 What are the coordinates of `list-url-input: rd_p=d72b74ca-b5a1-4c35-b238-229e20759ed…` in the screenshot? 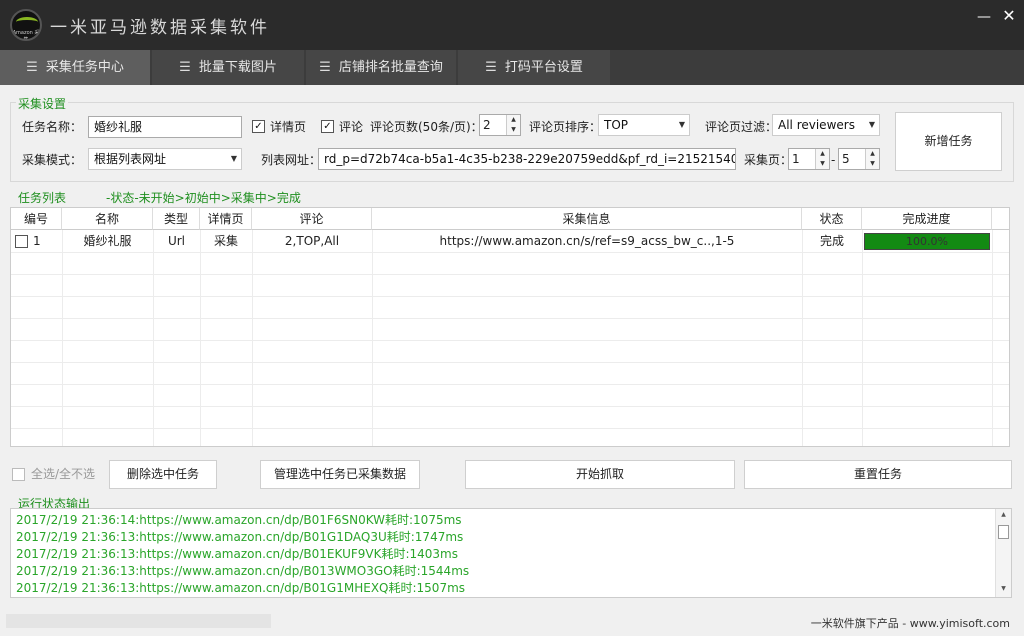 It's located at (527, 159).